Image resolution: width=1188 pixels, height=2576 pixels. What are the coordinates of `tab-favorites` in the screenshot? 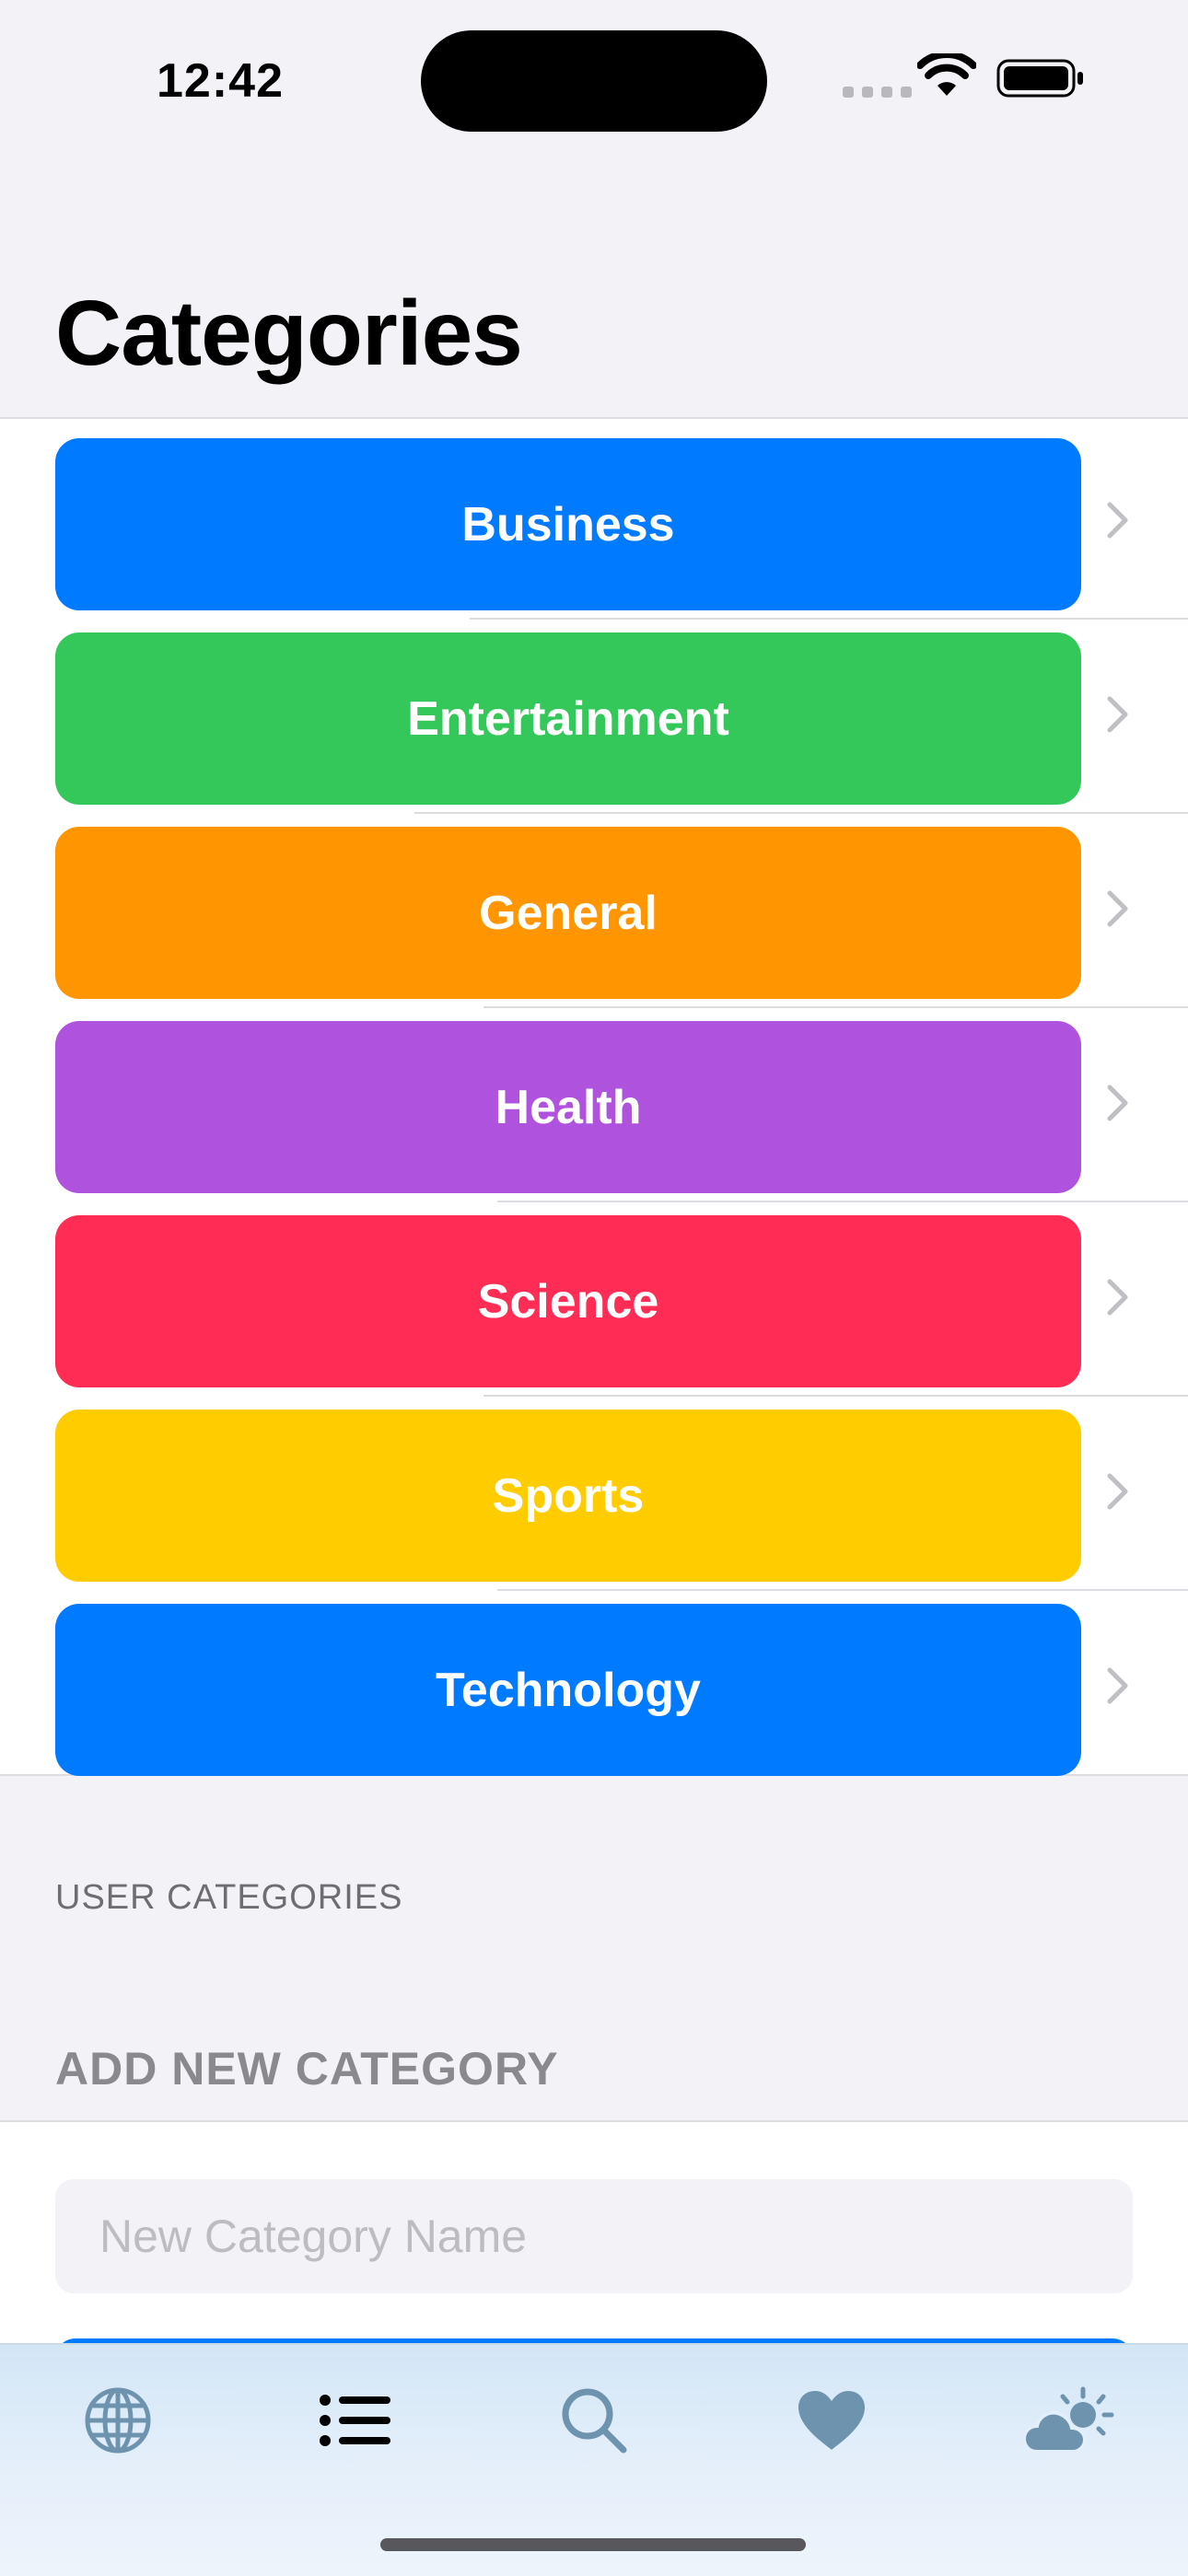 It's located at (831, 2420).